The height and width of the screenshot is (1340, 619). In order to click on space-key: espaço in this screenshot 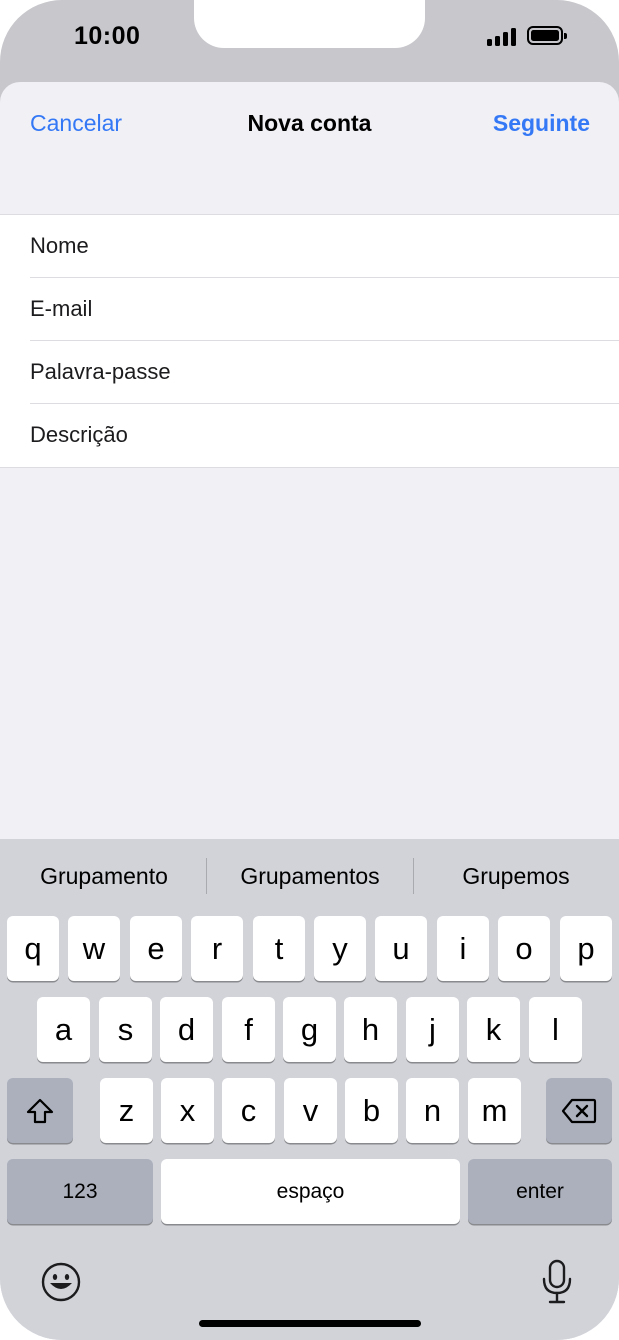, I will do `click(310, 1191)`.